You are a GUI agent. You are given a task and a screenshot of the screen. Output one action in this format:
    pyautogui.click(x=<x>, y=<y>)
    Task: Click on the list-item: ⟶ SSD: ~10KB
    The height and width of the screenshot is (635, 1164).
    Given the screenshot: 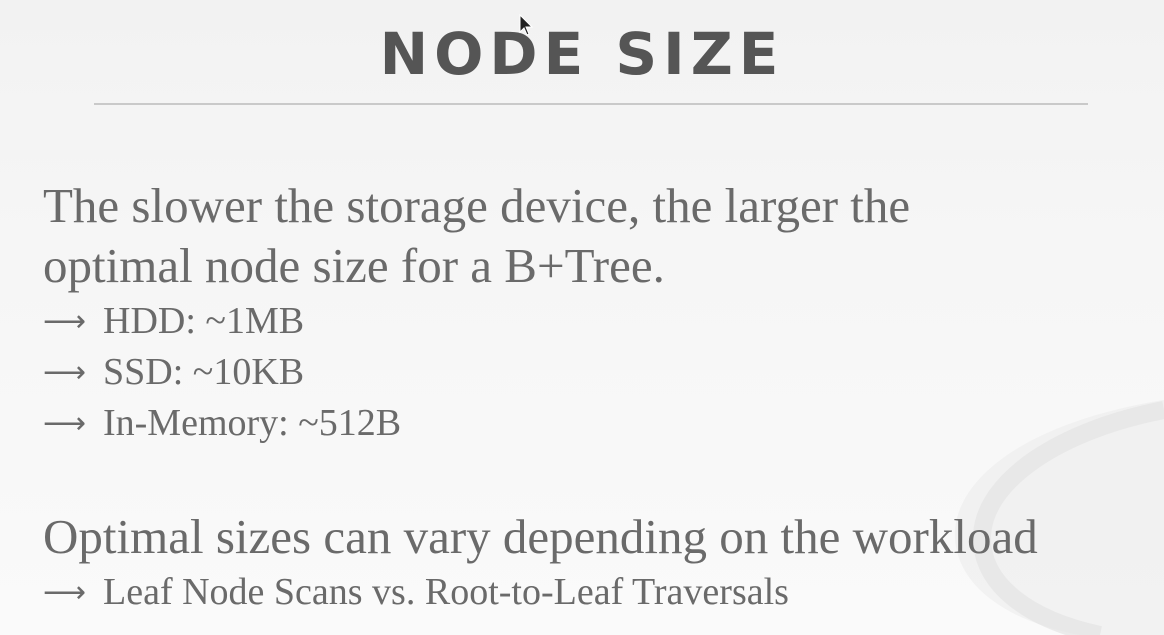 What is the action you would take?
    pyautogui.click(x=598, y=372)
    